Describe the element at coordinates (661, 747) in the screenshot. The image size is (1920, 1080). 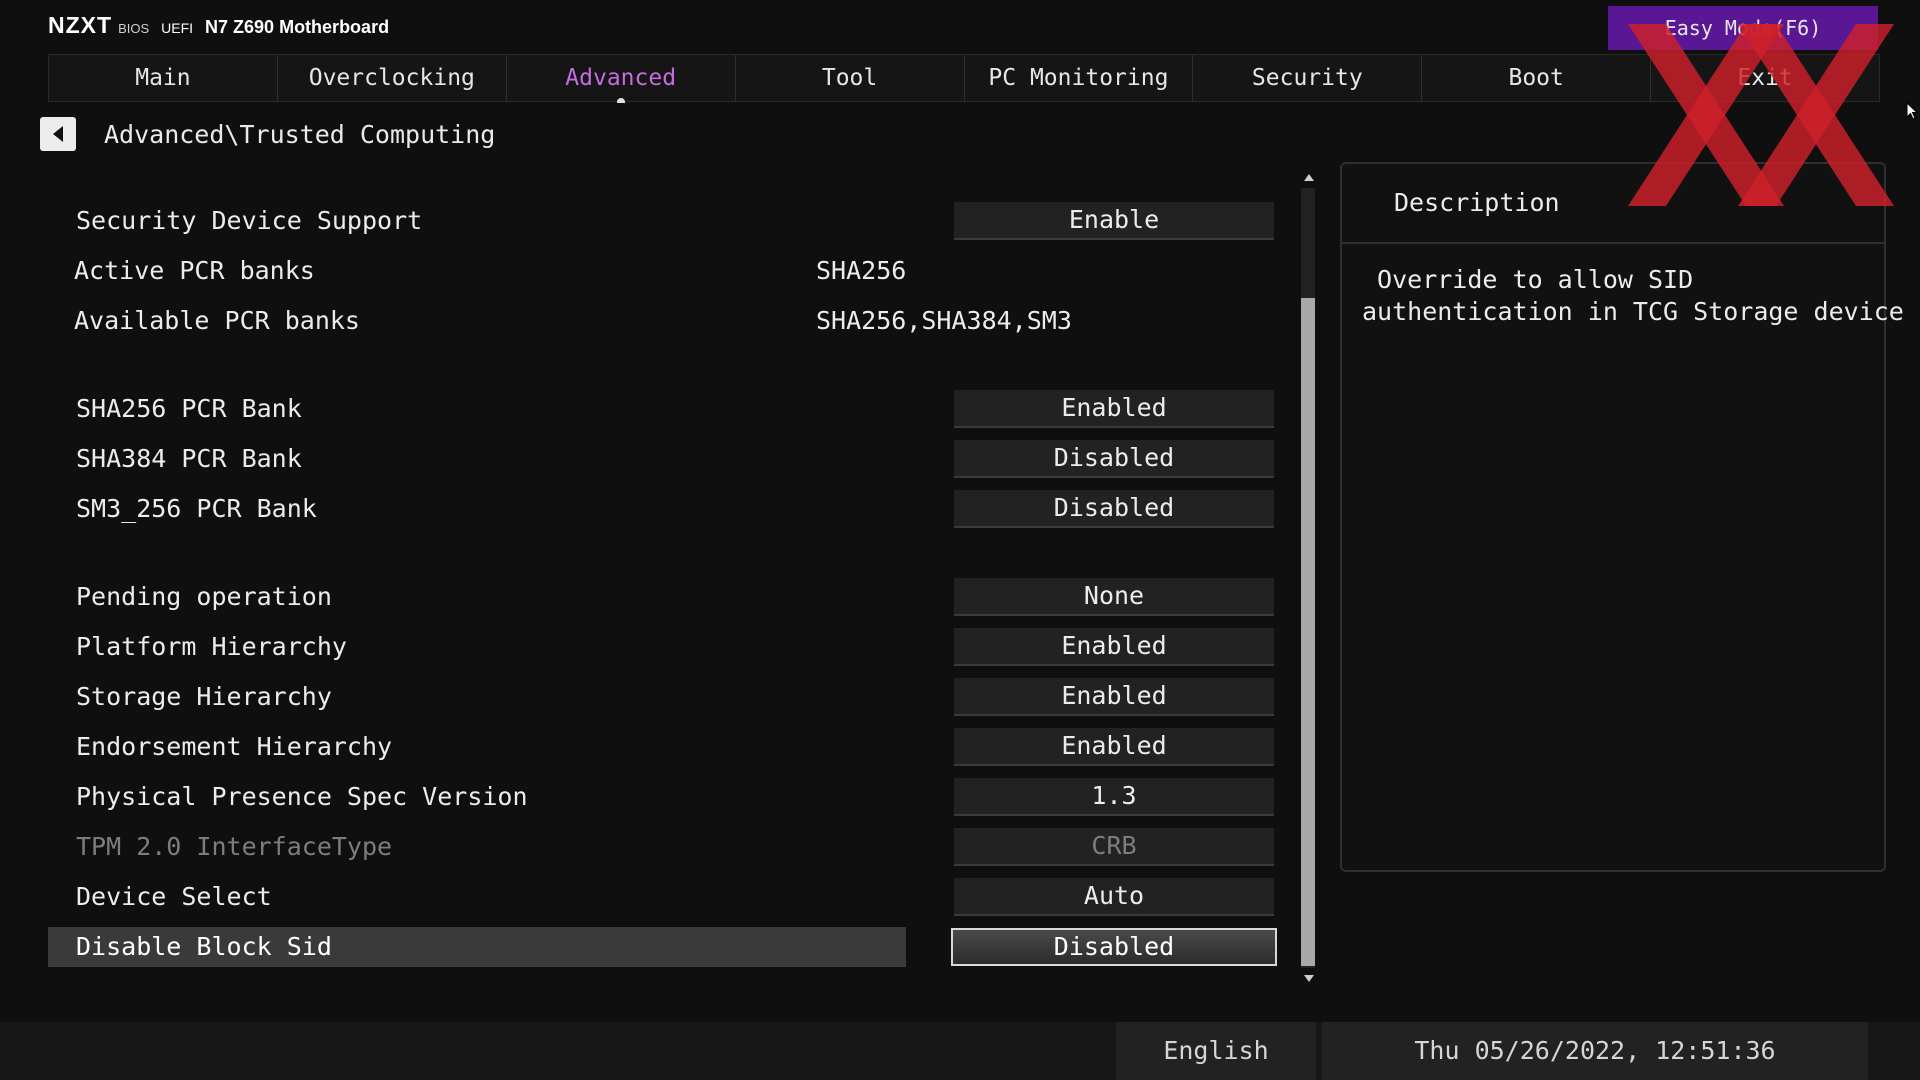
I see `setting-endorsement-hierarchy: Endorsement Hierarchy Enabled` at that location.